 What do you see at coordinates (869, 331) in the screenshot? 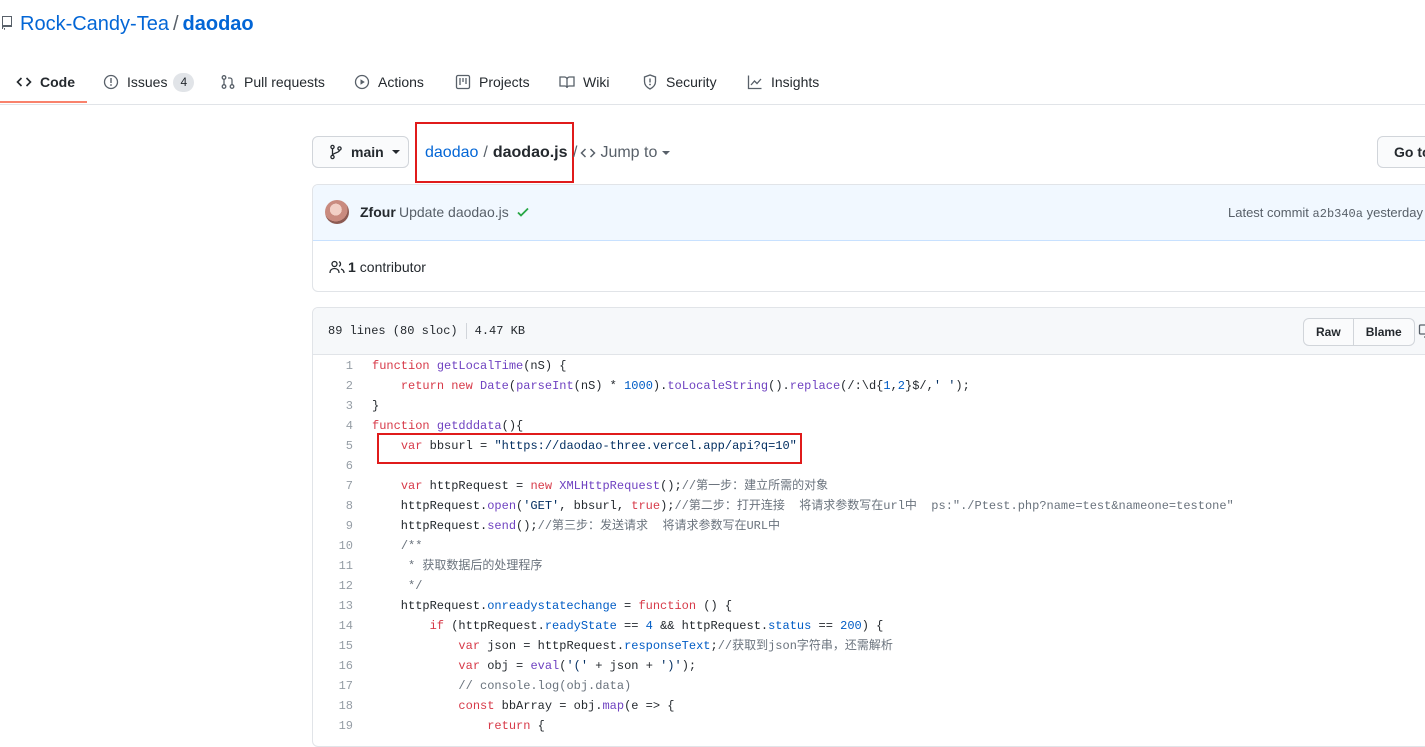
I see `file-header: 89 lines (80 sloc)4.47 KB Raw Blame` at bounding box center [869, 331].